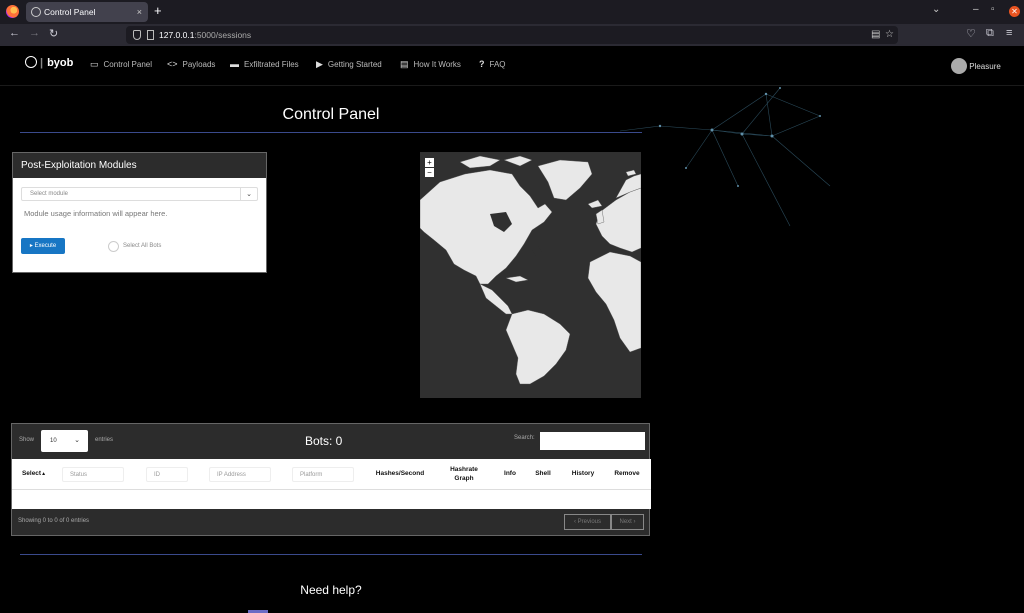 The width and height of the screenshot is (1024, 613). I want to click on previous-button: ‹ Previous, so click(587, 522).